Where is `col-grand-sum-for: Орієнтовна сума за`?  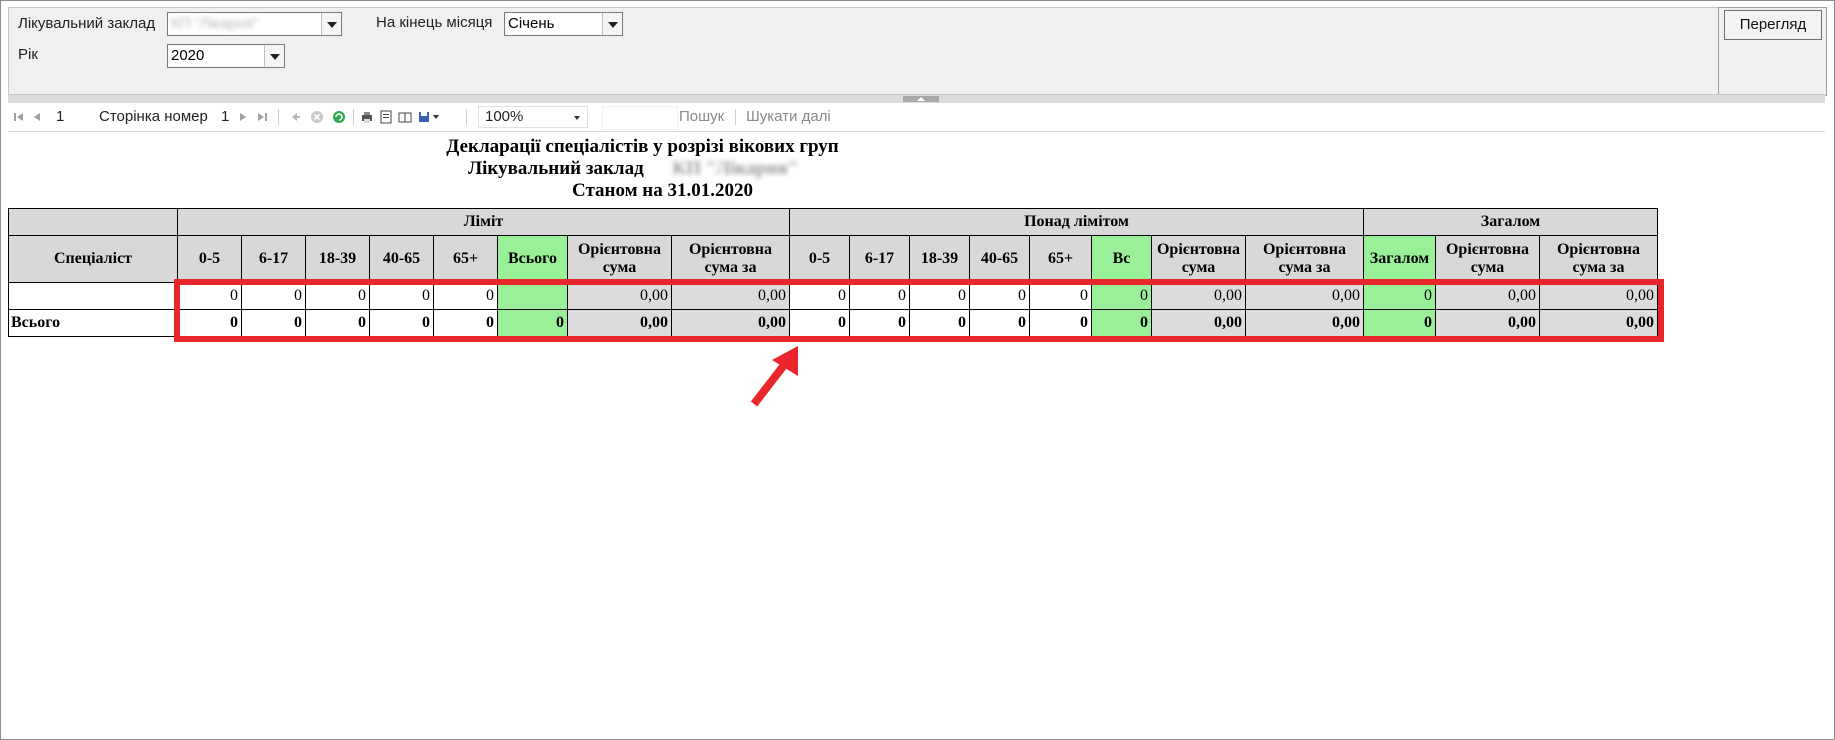
col-grand-sum-for: Орієнтовна сума за is located at coordinates (1598, 259).